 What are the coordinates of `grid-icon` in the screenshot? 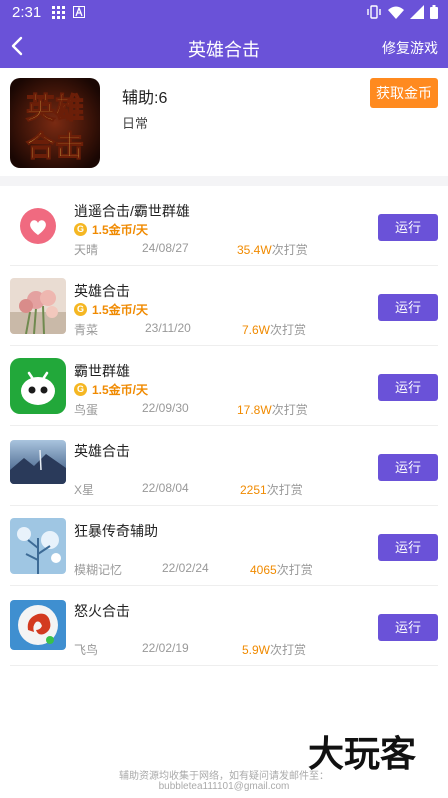 It's located at (58, 12).